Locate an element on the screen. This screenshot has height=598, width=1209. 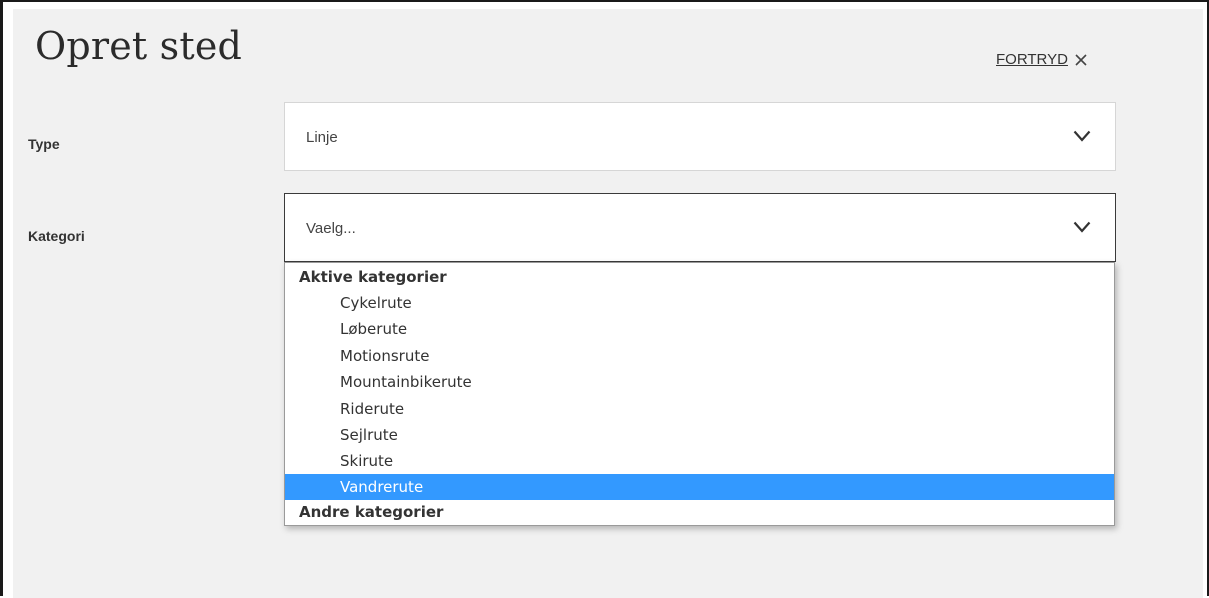
option-riderute: Riderute is located at coordinates (699, 409).